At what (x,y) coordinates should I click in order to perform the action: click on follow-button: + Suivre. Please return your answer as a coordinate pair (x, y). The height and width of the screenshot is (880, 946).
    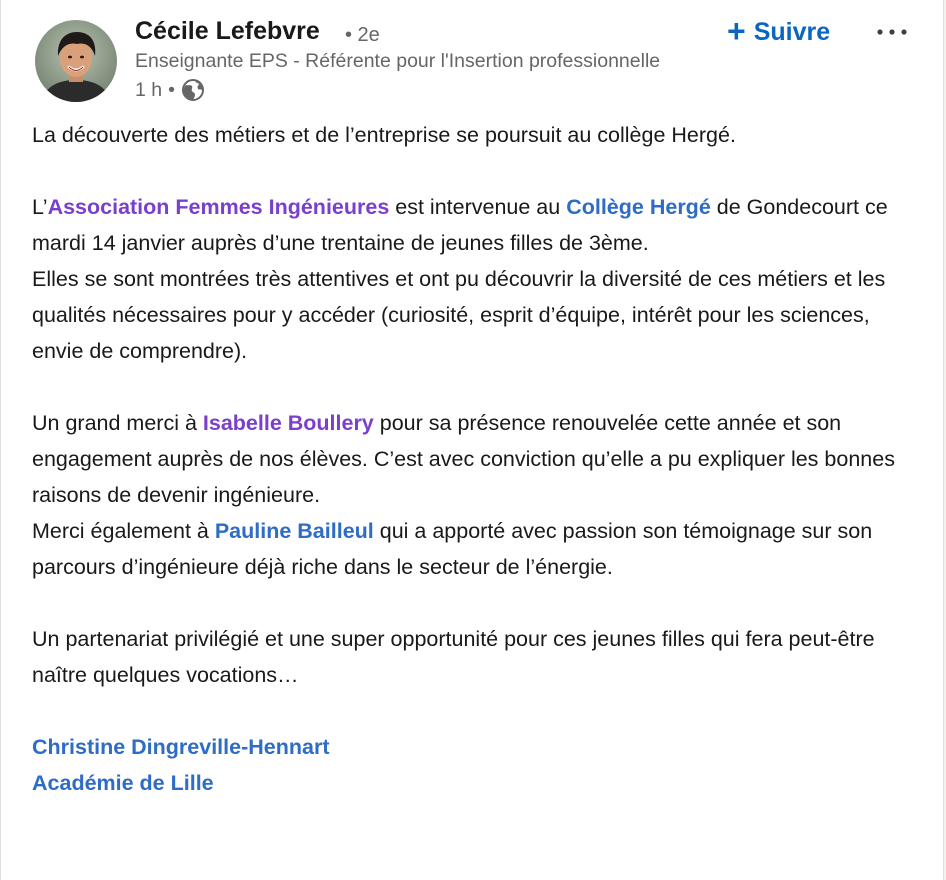
    Looking at the image, I should click on (778, 32).